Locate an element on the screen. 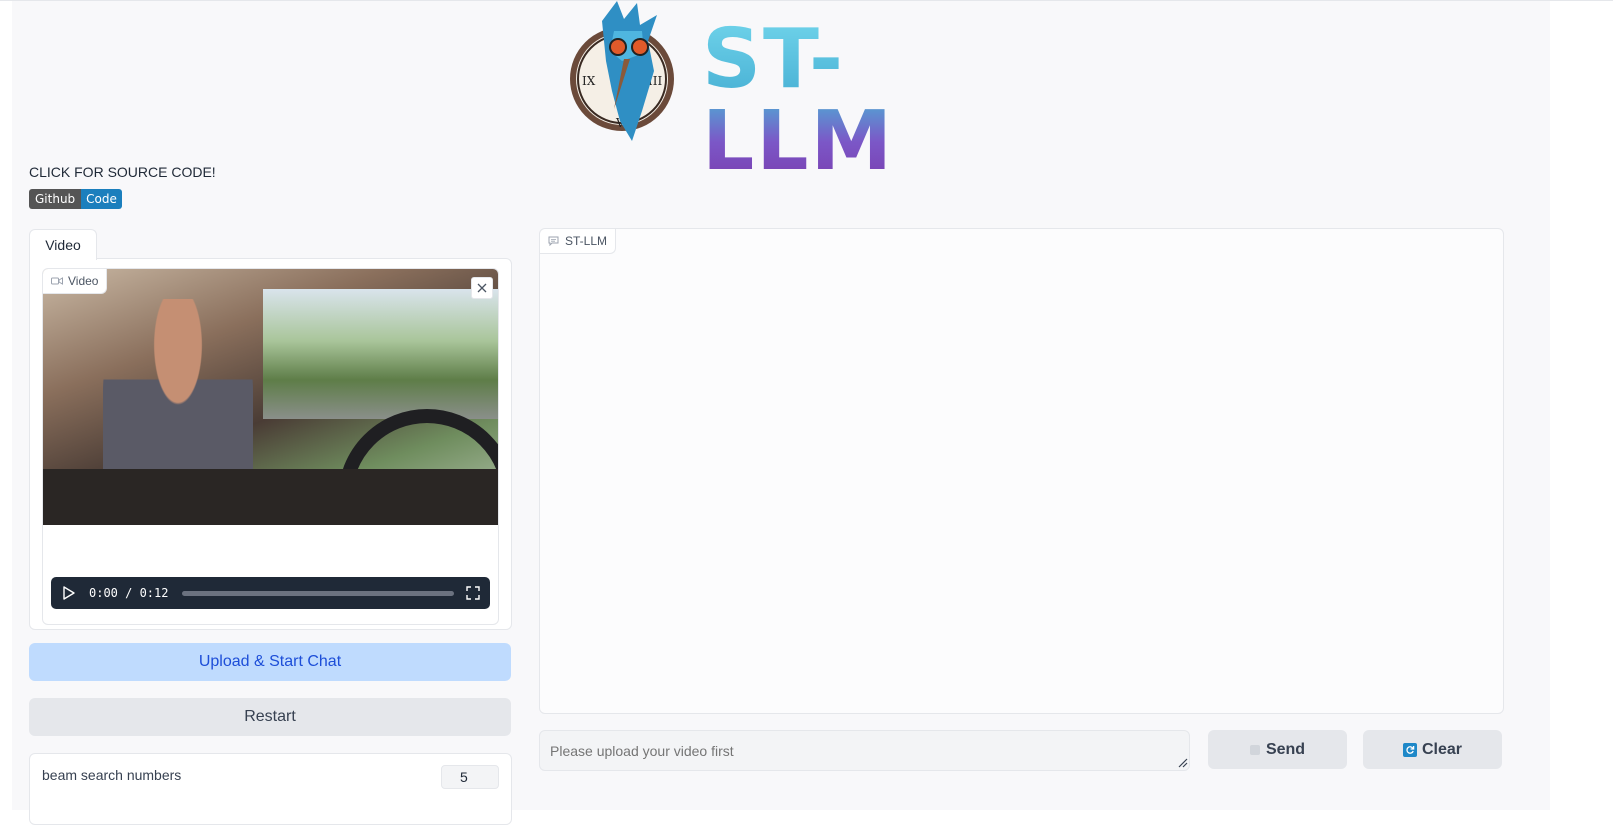 This screenshot has width=1613, height=825. badge-right: Code is located at coordinates (101, 199).